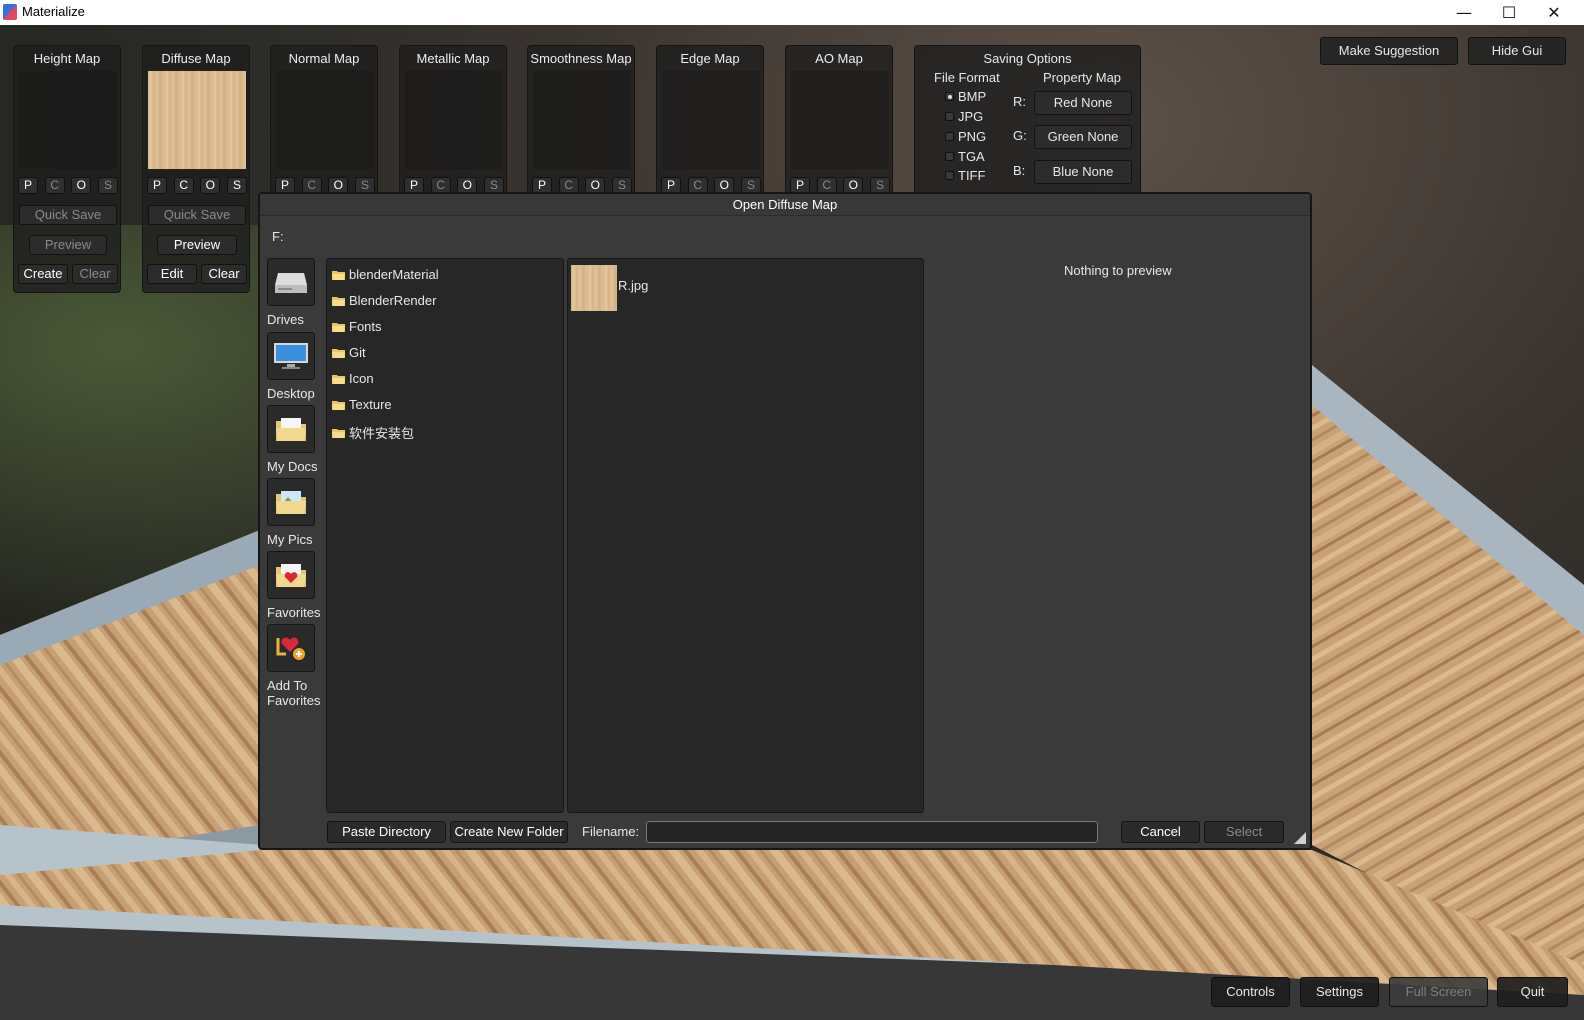 This screenshot has width=1584, height=1020. I want to click on height-map-clear-button: Clear, so click(95, 274).